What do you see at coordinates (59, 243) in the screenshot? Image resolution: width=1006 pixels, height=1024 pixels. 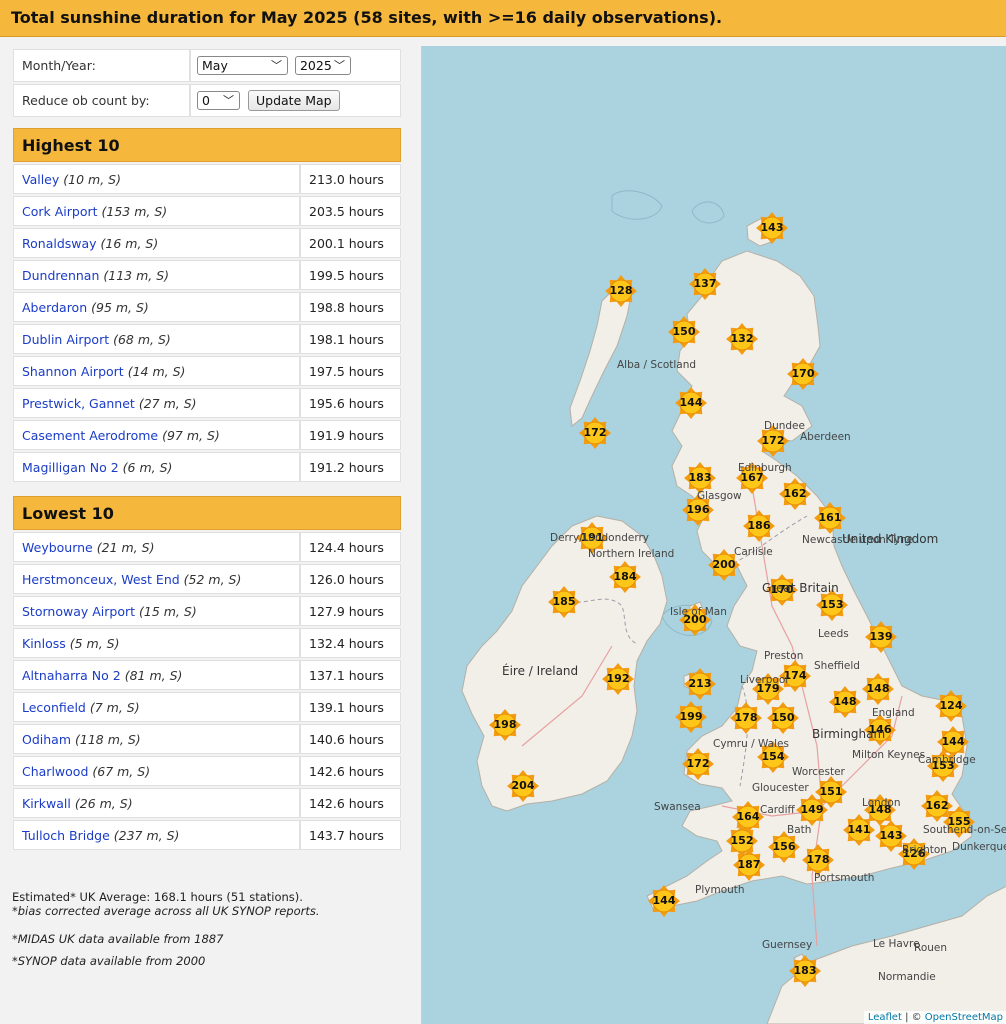 I see `site-link: Ronaldsway` at bounding box center [59, 243].